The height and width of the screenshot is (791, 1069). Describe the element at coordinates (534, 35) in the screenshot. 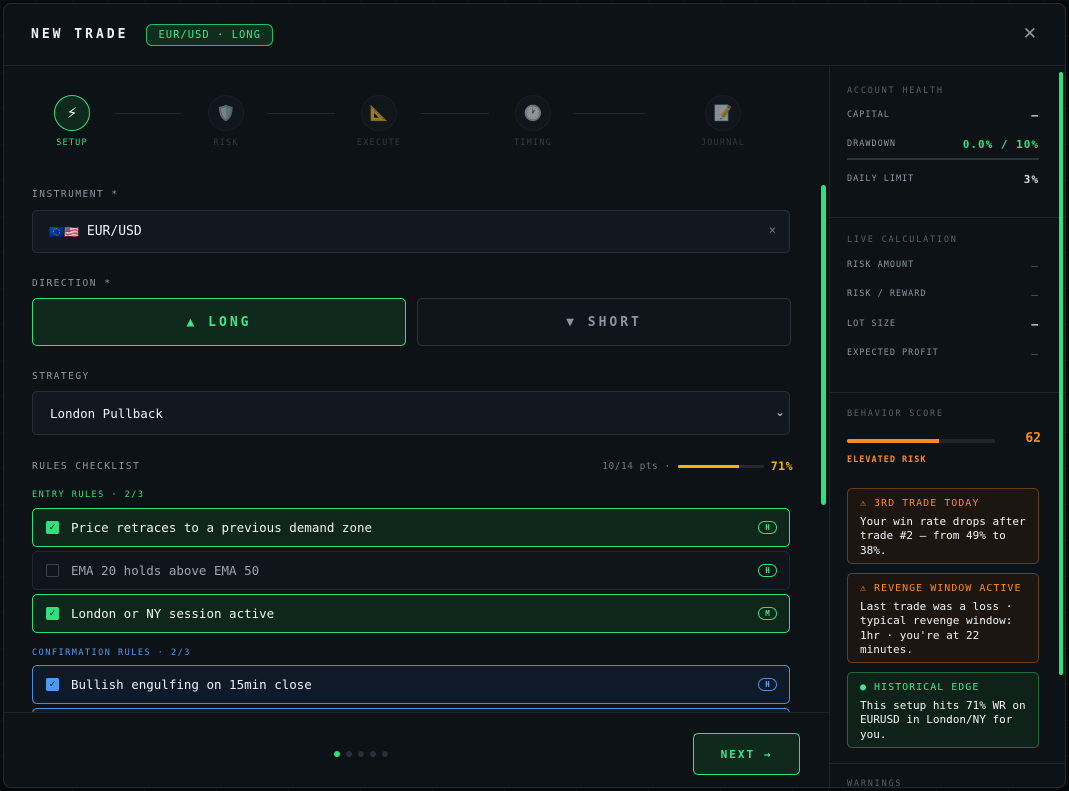

I see `modal-header: NEW TRADE EUR/USD · LONG ✕` at that location.